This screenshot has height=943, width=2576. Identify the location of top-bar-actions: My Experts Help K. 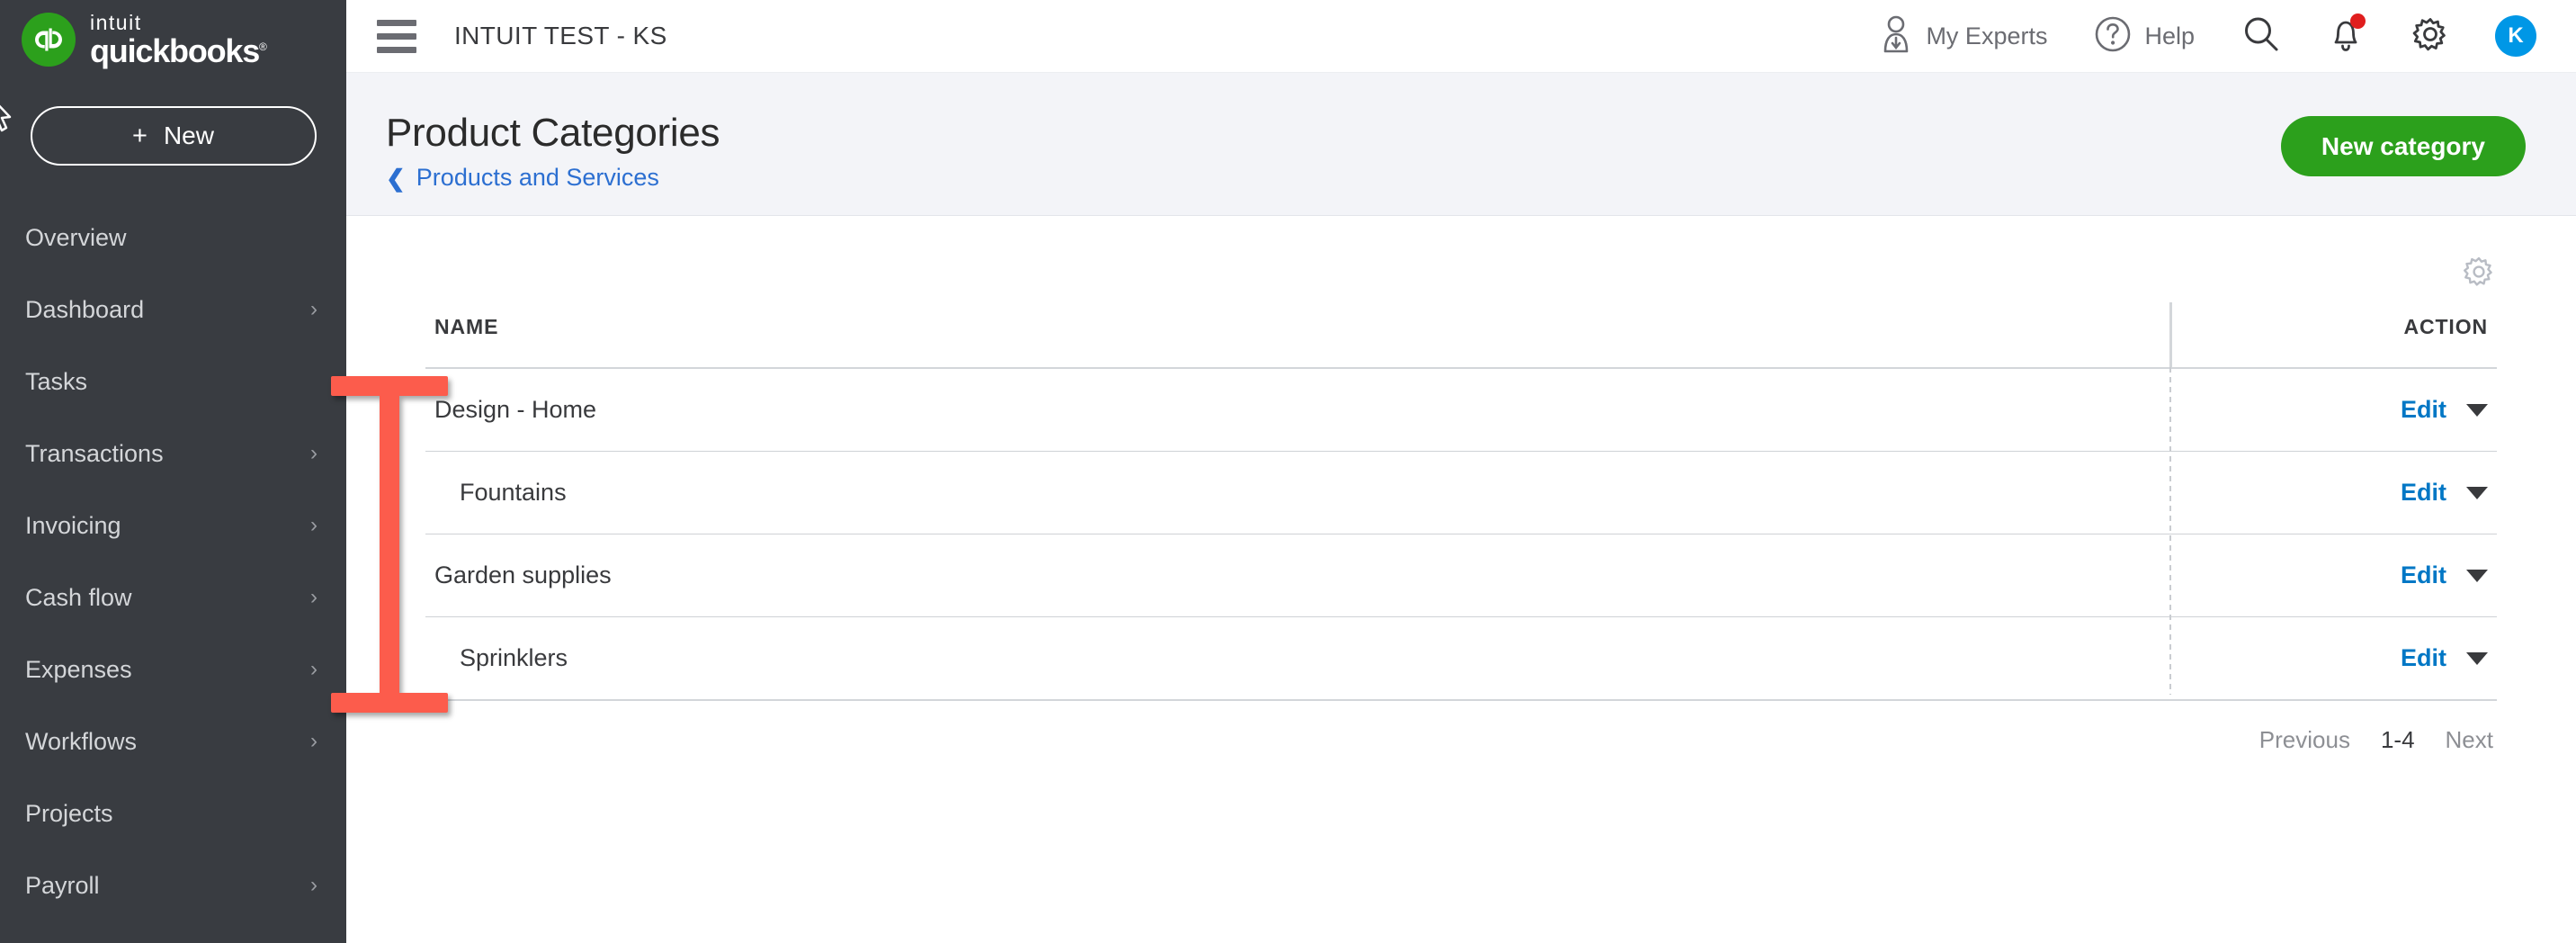
(2216, 35).